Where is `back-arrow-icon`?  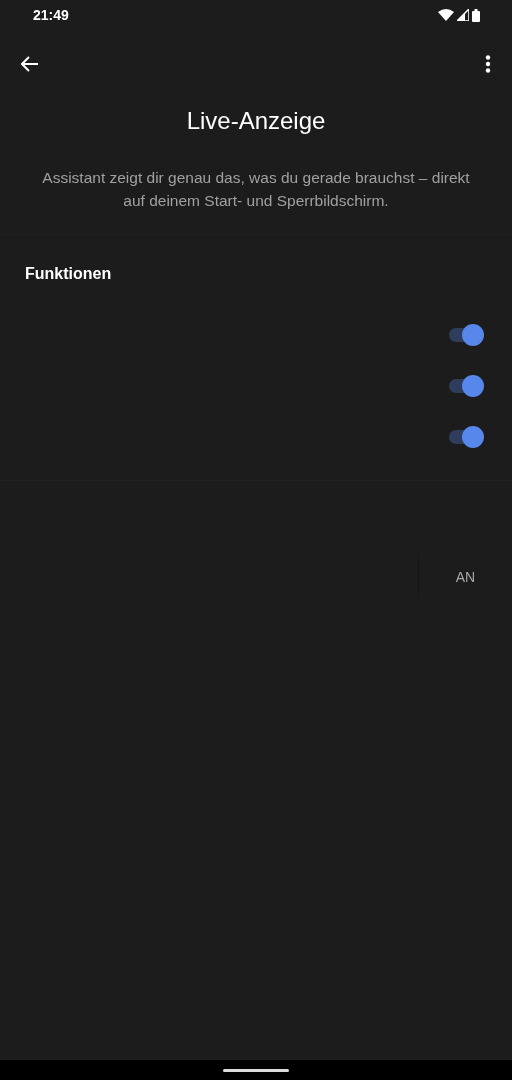
back-arrow-icon is located at coordinates (30, 64).